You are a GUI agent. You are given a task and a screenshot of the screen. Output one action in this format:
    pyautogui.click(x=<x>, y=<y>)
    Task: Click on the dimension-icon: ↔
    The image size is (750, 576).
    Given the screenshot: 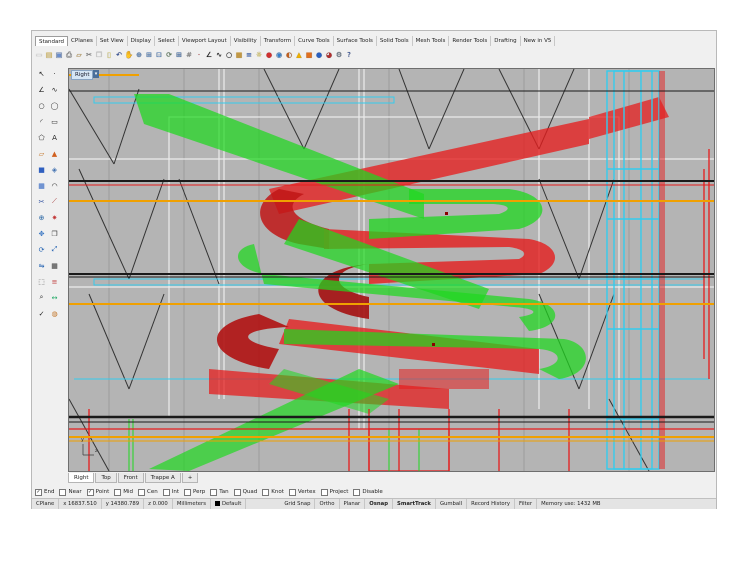 What is the action you would take?
    pyautogui.click(x=54, y=297)
    